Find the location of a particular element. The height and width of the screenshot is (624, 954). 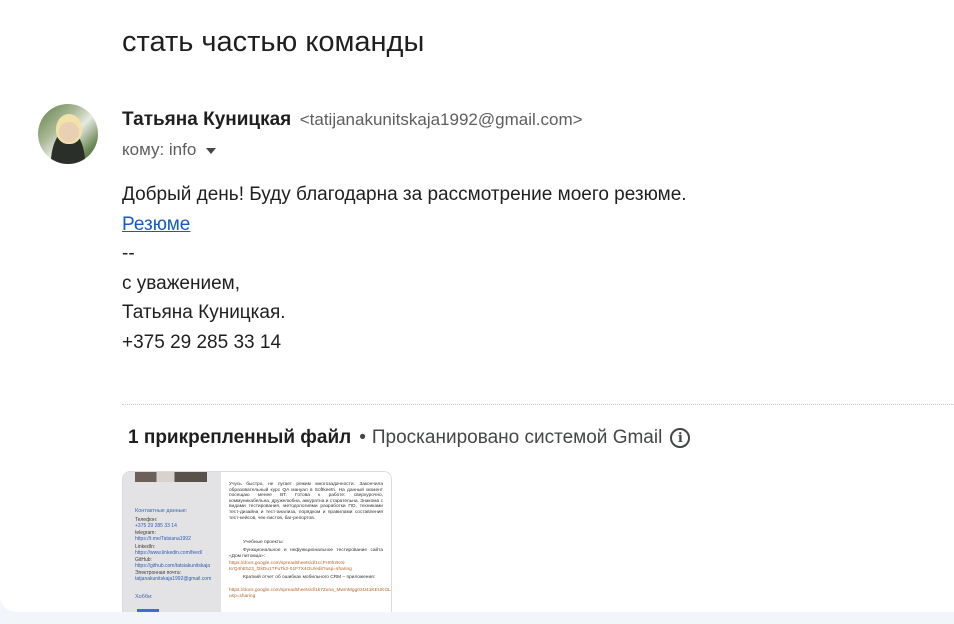

thumb-projects-heading: Учебные проекты: is located at coordinates (263, 542).